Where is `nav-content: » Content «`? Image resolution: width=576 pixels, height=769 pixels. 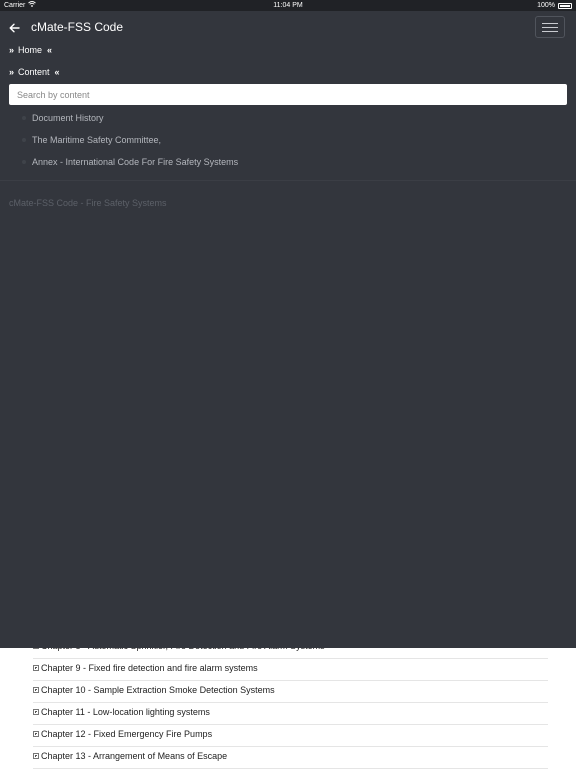
nav-content: » Content « is located at coordinates (34, 72).